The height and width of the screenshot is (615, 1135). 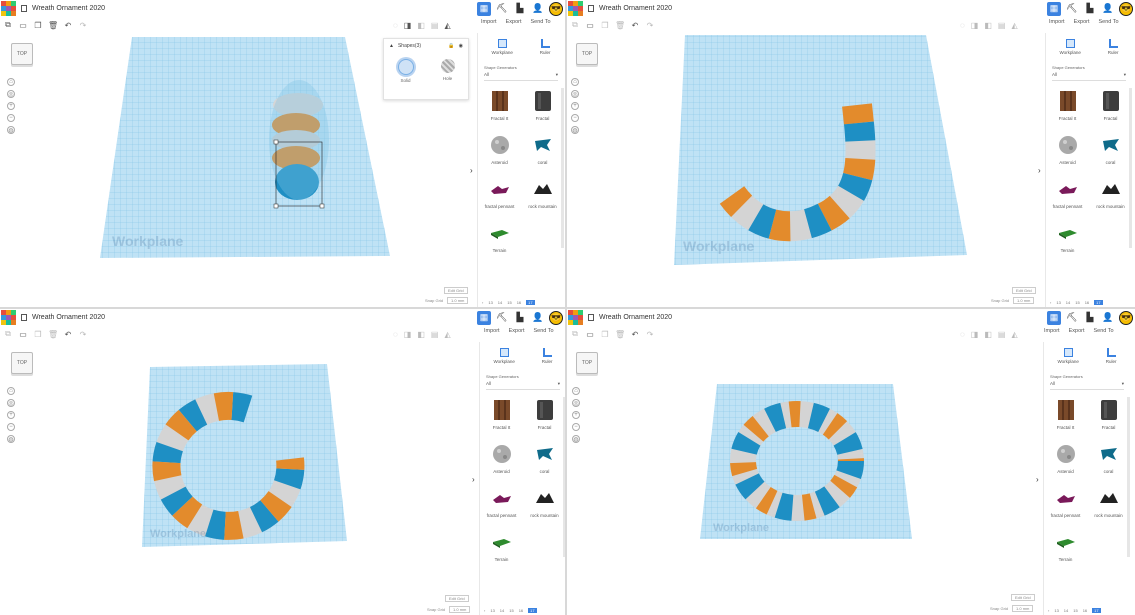 I want to click on copy-icon: ⧉, so click(x=575, y=334).